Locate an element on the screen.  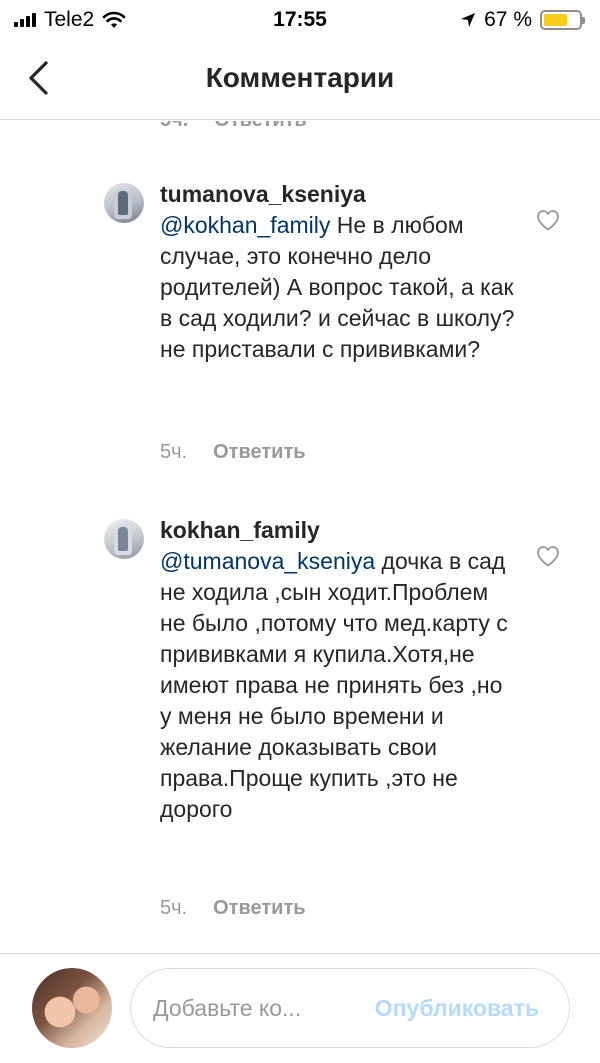
page-title: Комментарии is located at coordinates (300, 77).